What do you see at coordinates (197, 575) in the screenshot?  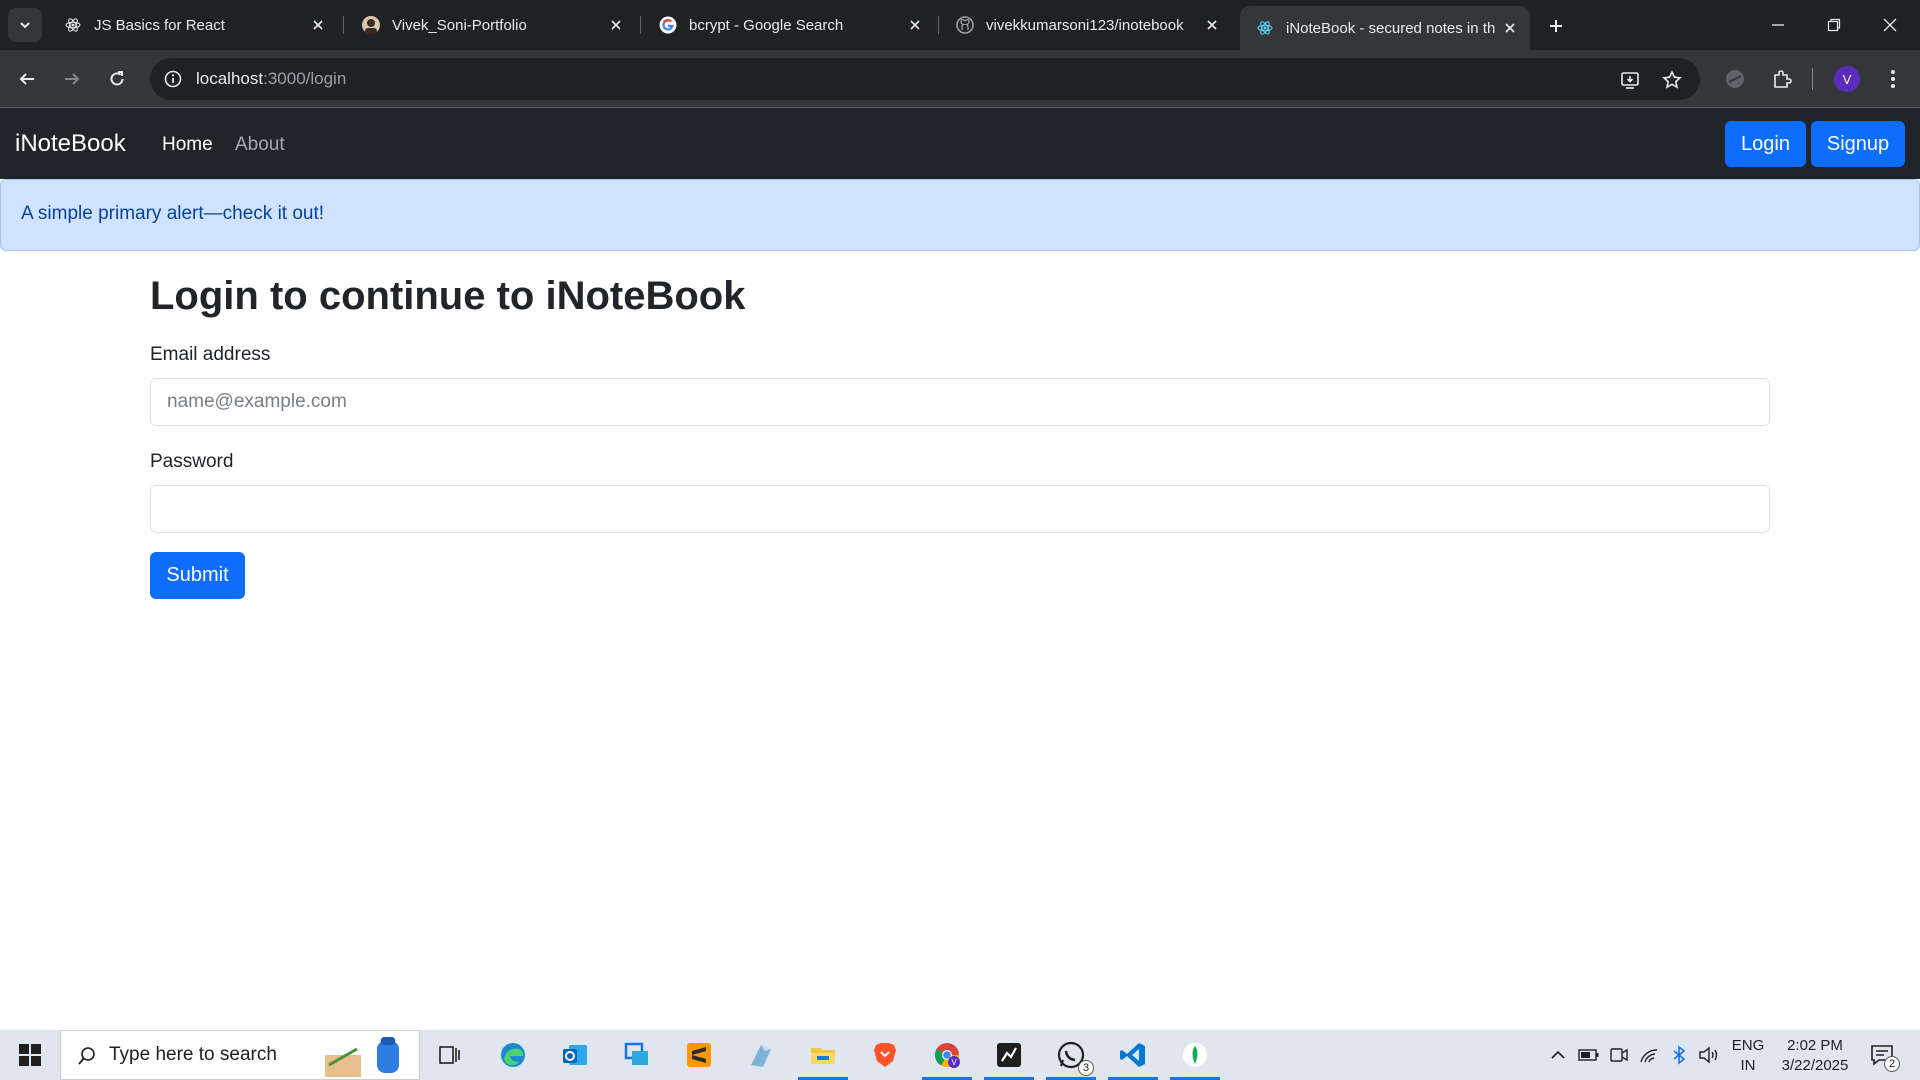 I see `submit-button: Submit` at bounding box center [197, 575].